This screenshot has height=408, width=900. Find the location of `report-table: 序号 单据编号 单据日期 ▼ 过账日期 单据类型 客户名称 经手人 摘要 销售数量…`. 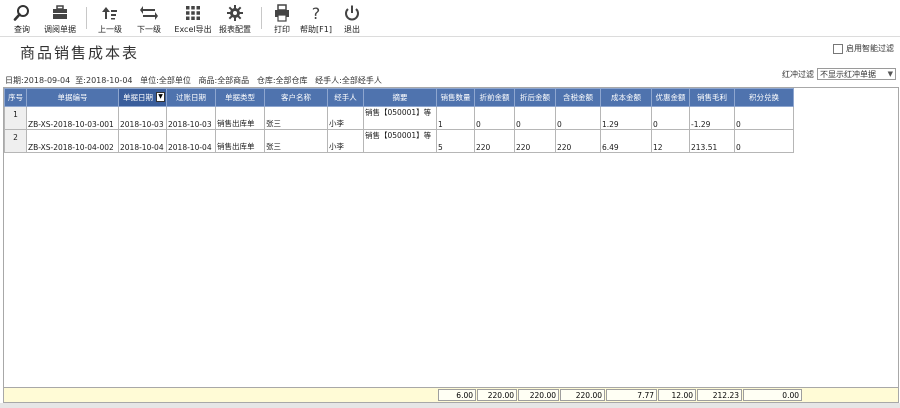

report-table: 序号 单据编号 单据日期 ▼ 过账日期 单据类型 客户名称 经手人 摘要 销售数量… is located at coordinates (399, 120).